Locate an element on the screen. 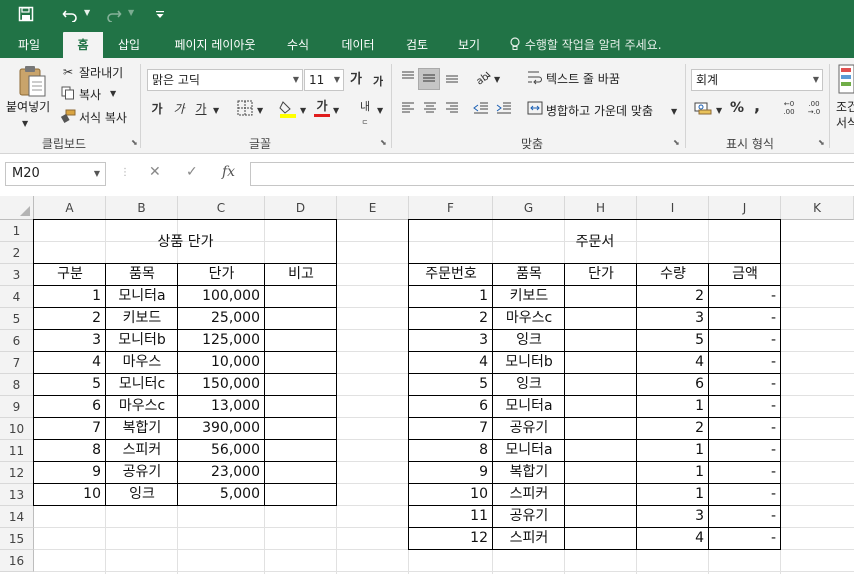  comma-style-icon: , is located at coordinates (757, 106).